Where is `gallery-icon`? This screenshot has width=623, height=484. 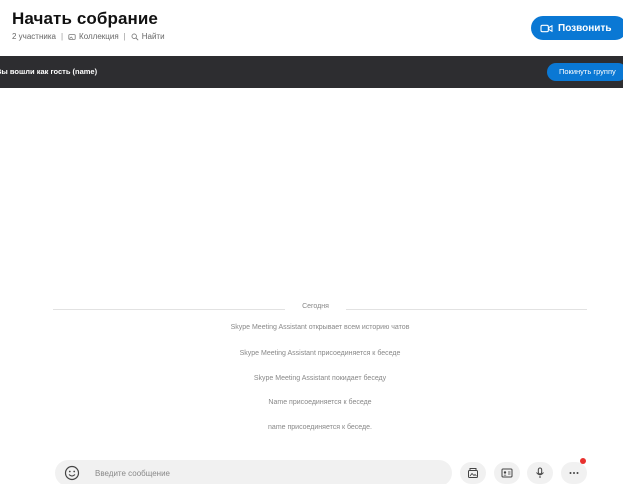
gallery-icon is located at coordinates (72, 36).